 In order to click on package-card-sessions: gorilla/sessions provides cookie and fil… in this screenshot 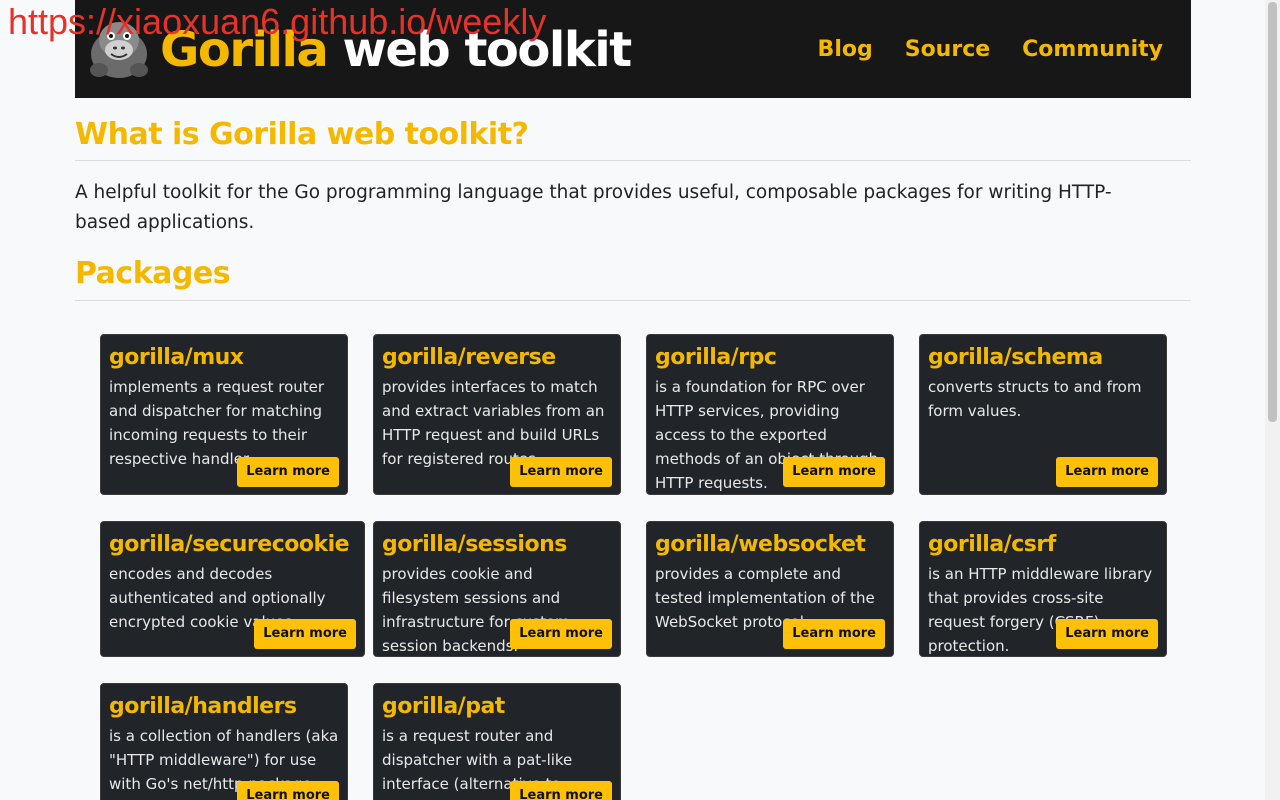, I will do `click(497, 589)`.